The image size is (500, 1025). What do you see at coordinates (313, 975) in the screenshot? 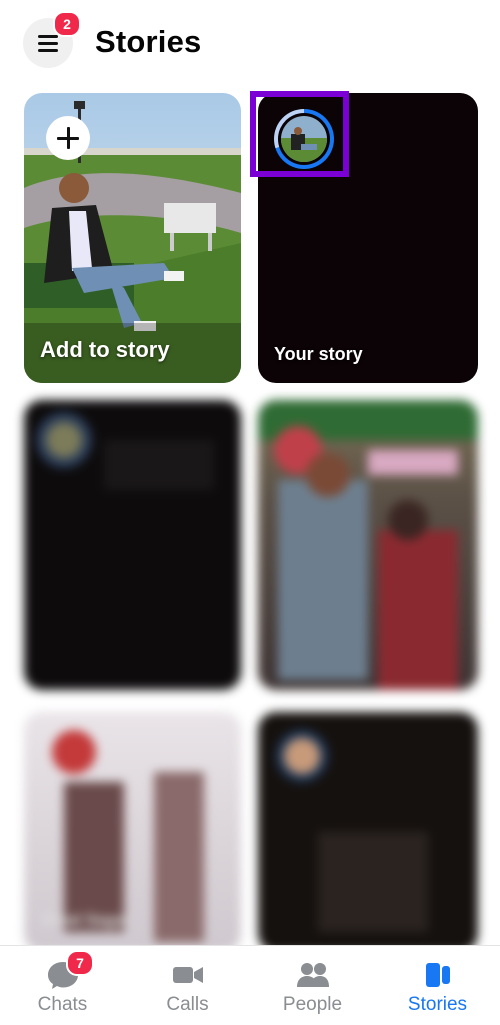
I see `people-icon` at bounding box center [313, 975].